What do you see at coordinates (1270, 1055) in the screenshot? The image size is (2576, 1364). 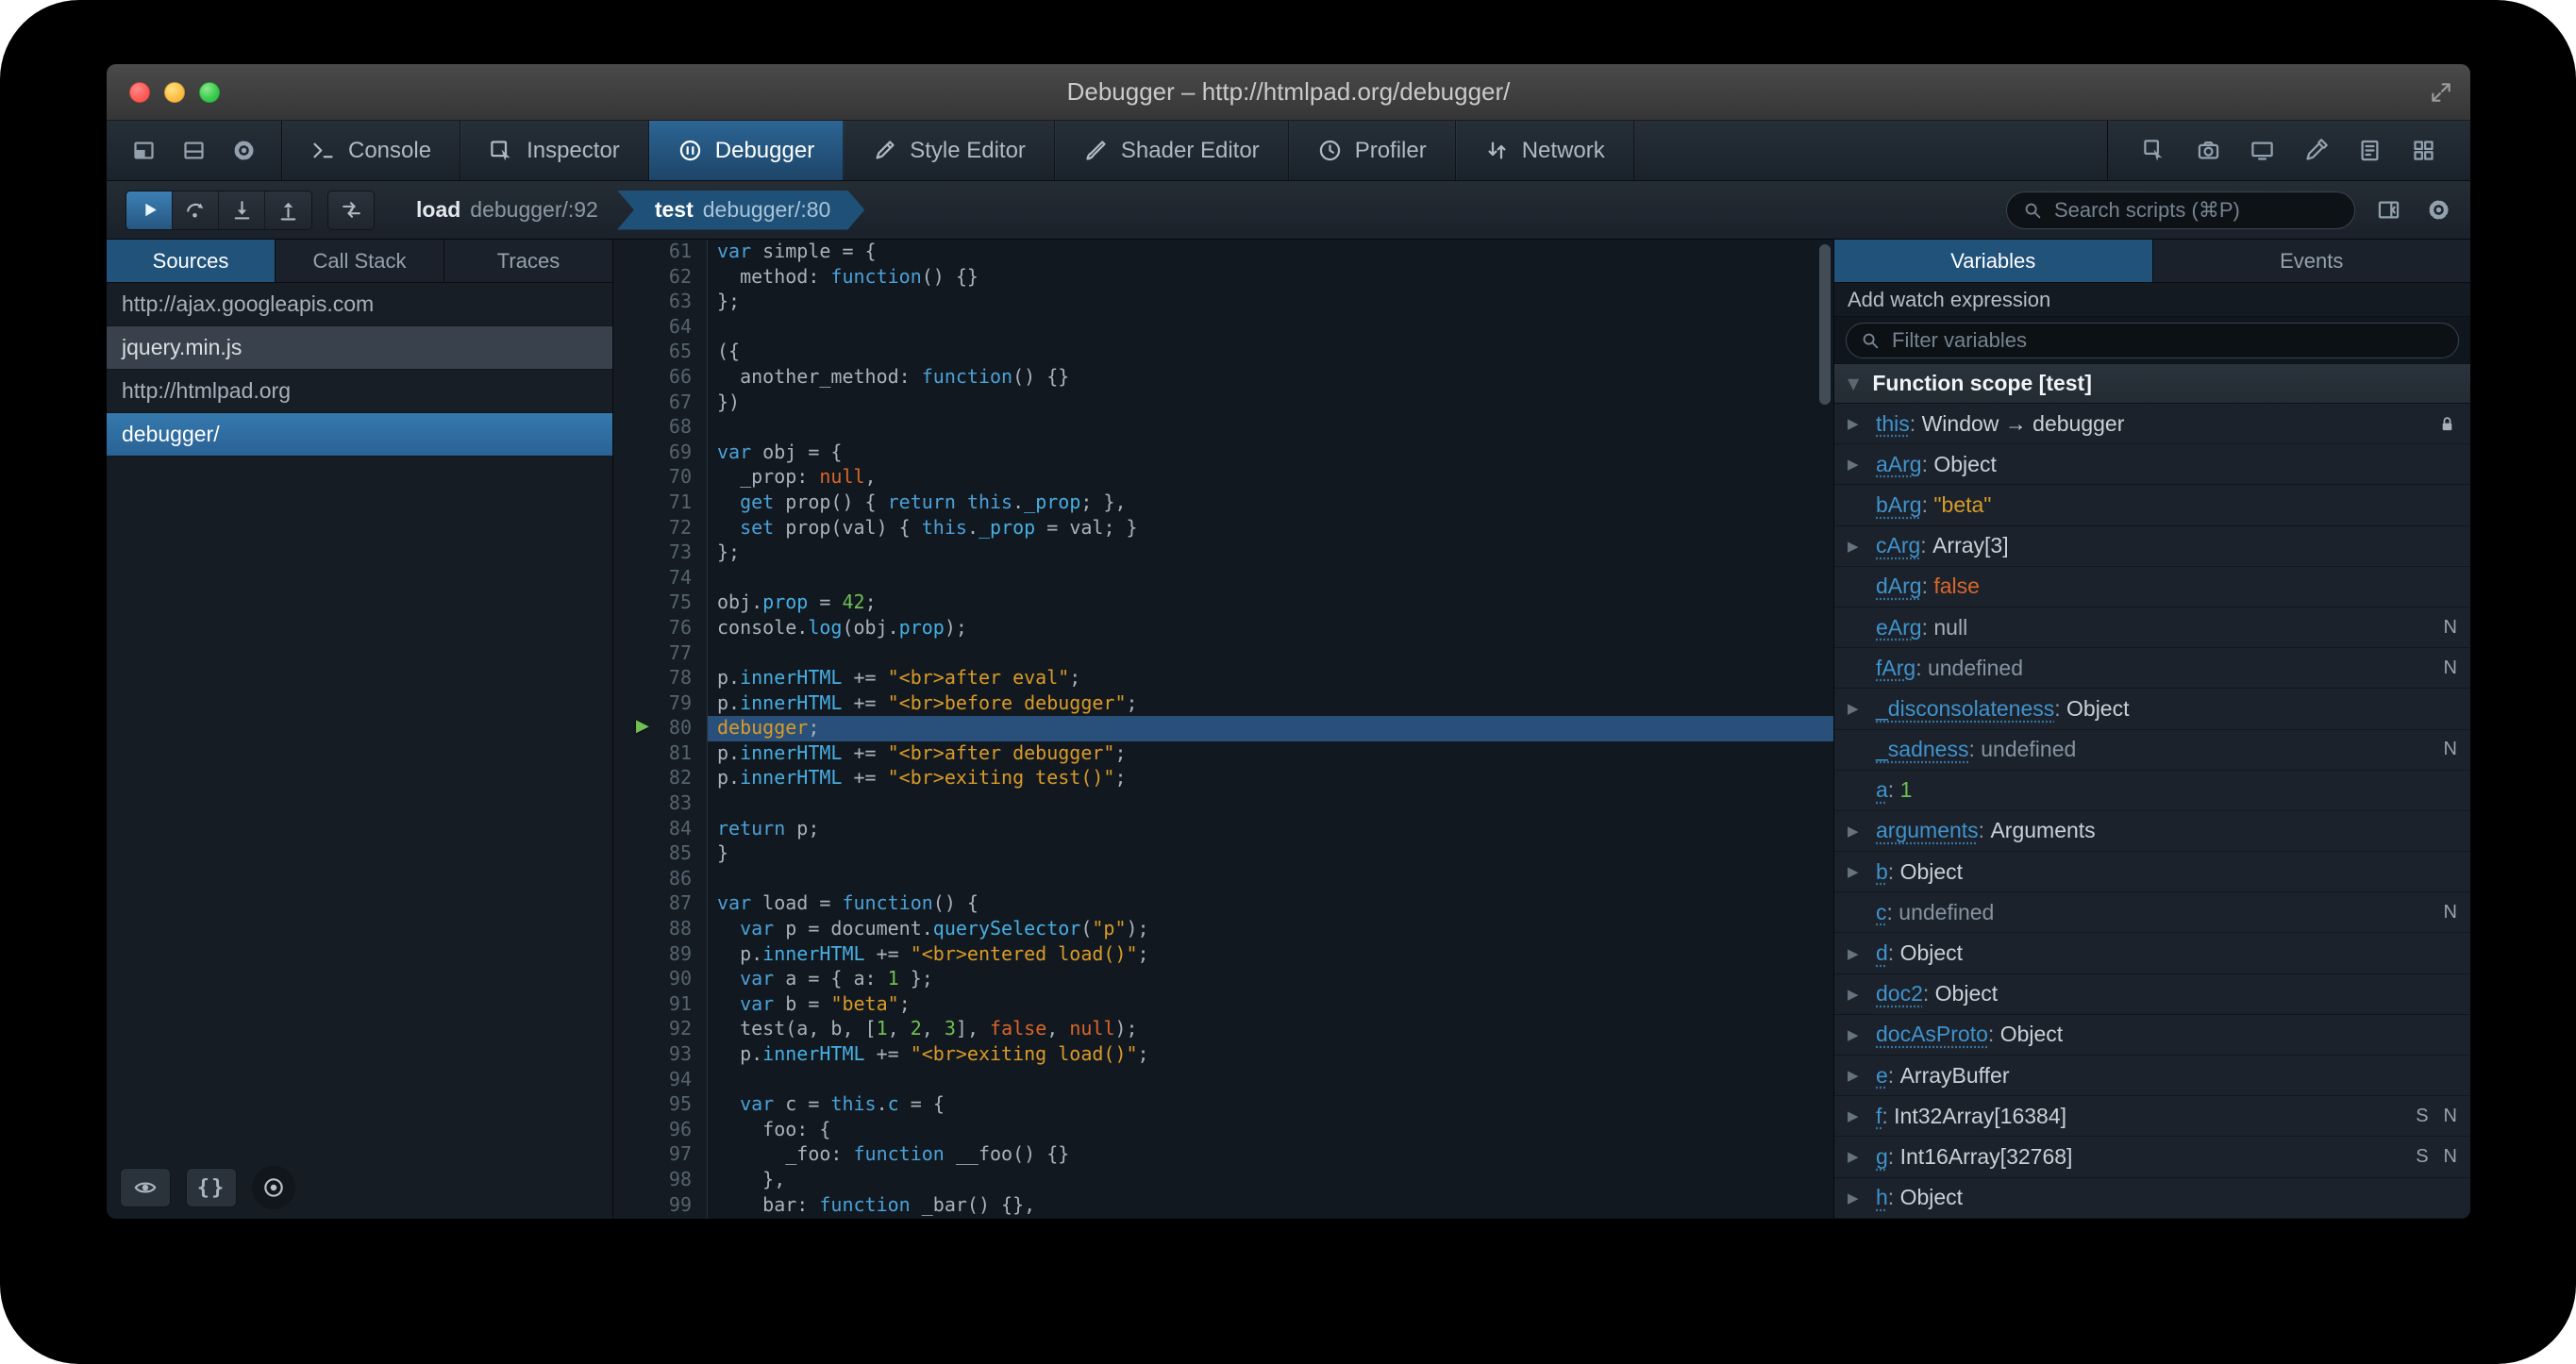 I see `code-line: p.innerHTML += "<br>exiting load()";` at bounding box center [1270, 1055].